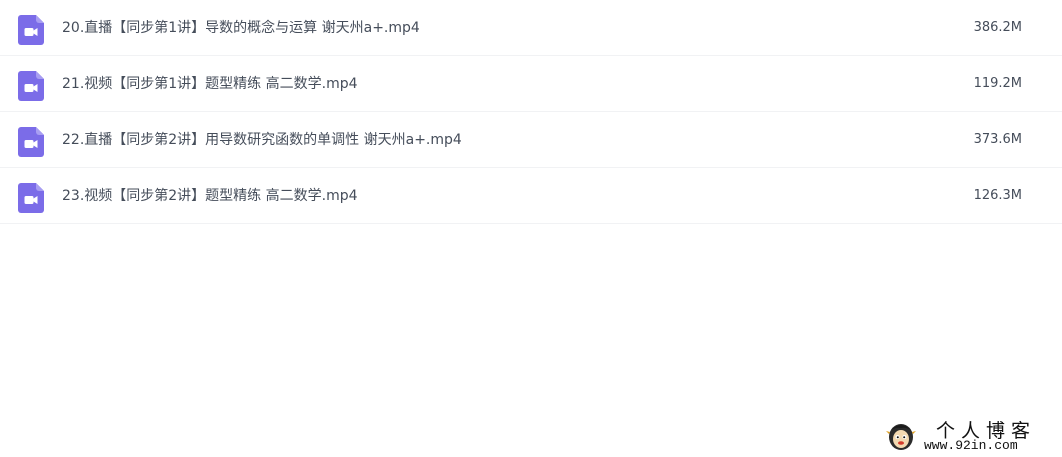 This screenshot has width=1062, height=457. Describe the element at coordinates (997, 83) in the screenshot. I see `file-size: 119.2M` at that location.